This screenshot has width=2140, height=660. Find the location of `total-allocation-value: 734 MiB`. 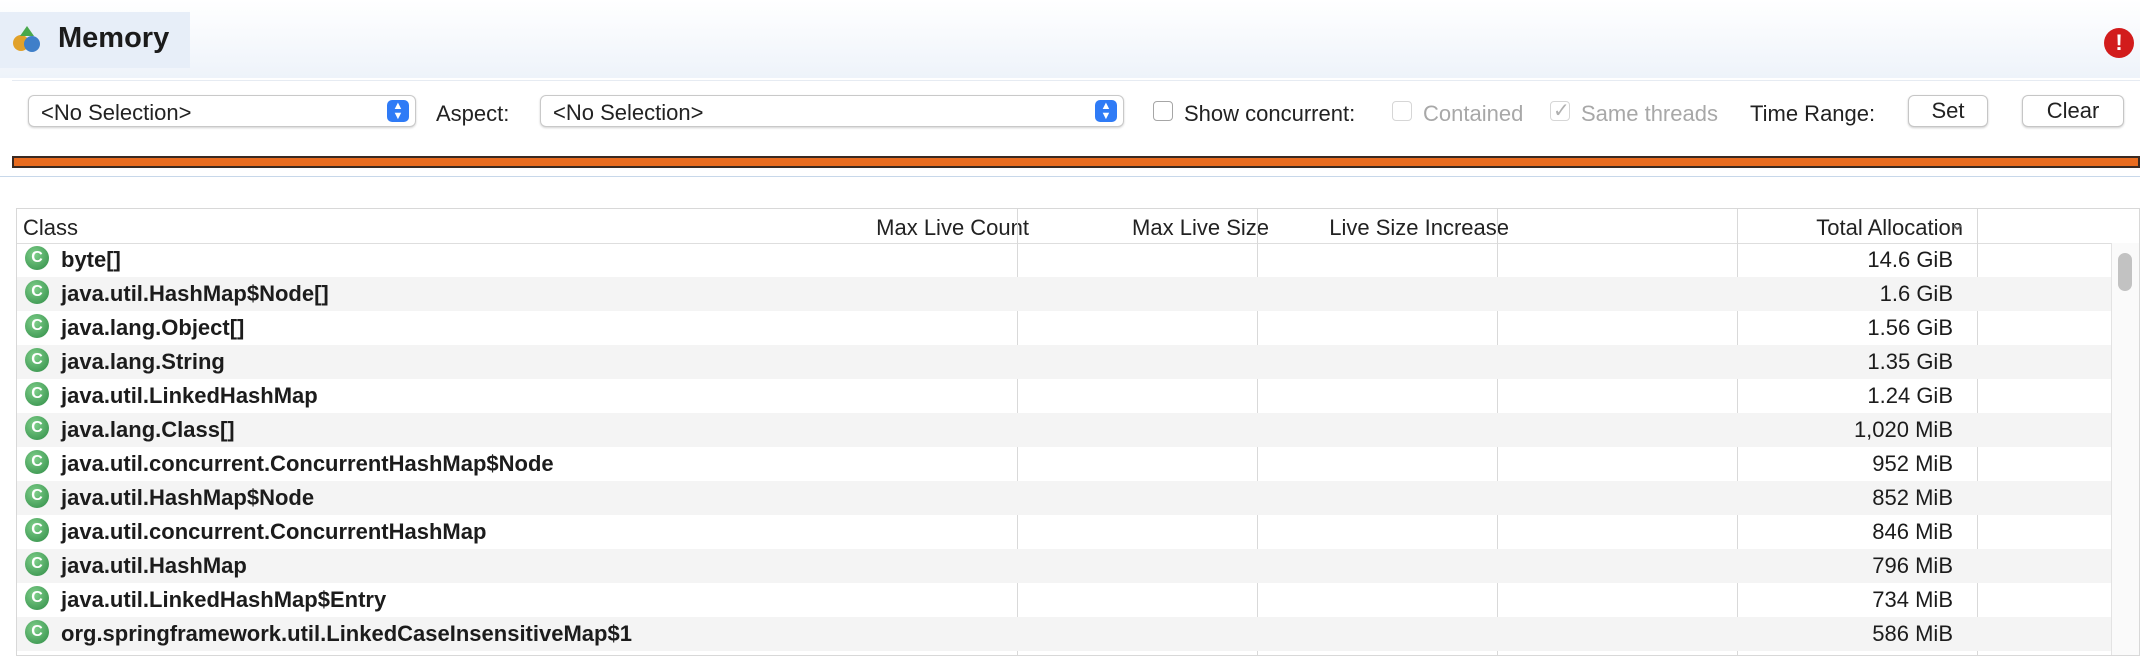

total-allocation-value: 734 MiB is located at coordinates (1912, 599).